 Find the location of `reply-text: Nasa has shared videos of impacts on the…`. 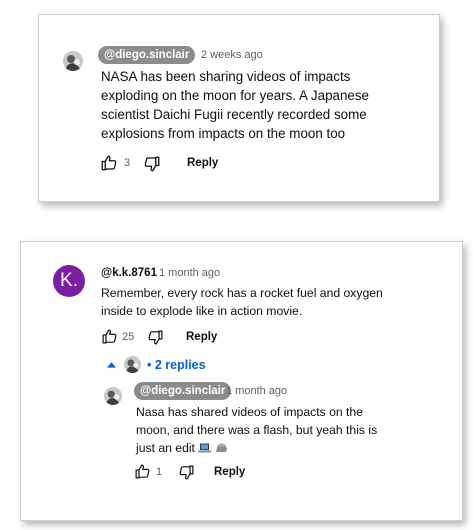

reply-text: Nasa has shared videos of impacts on the… is located at coordinates (261, 430).